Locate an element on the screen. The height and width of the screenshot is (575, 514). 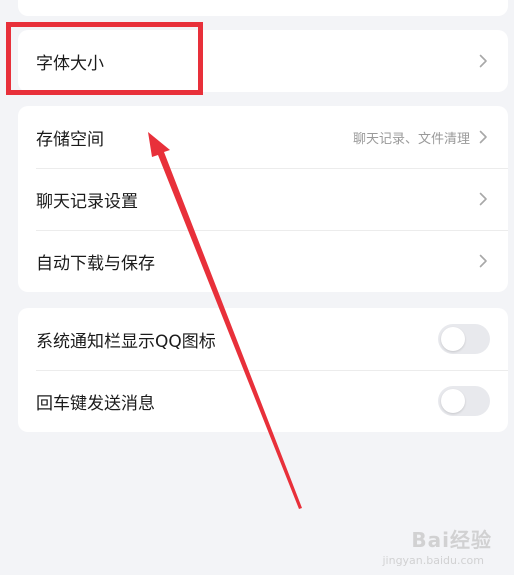
watermark-logo: Bai经验 is located at coordinates (451, 540).